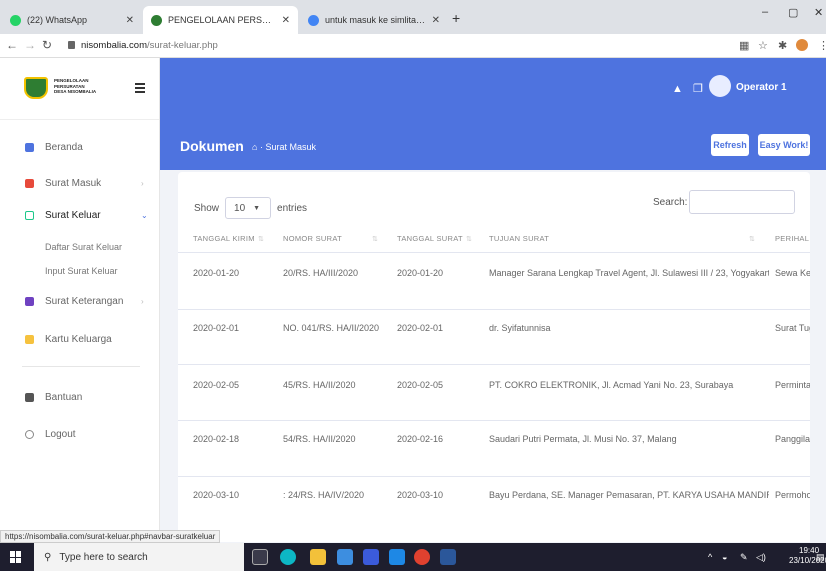 This screenshot has height=571, width=826. I want to click on cell-tanggal-kirim: 2020-02-05, so click(216, 385).